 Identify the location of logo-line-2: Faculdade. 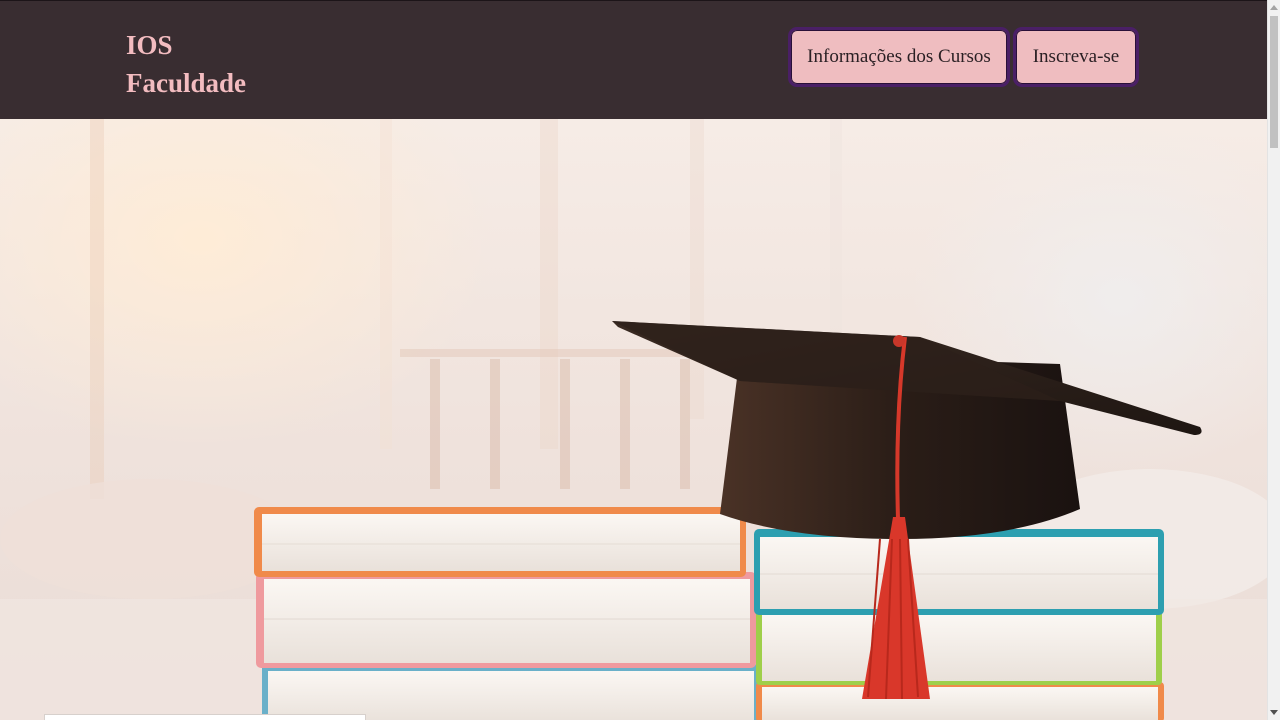
(186, 83).